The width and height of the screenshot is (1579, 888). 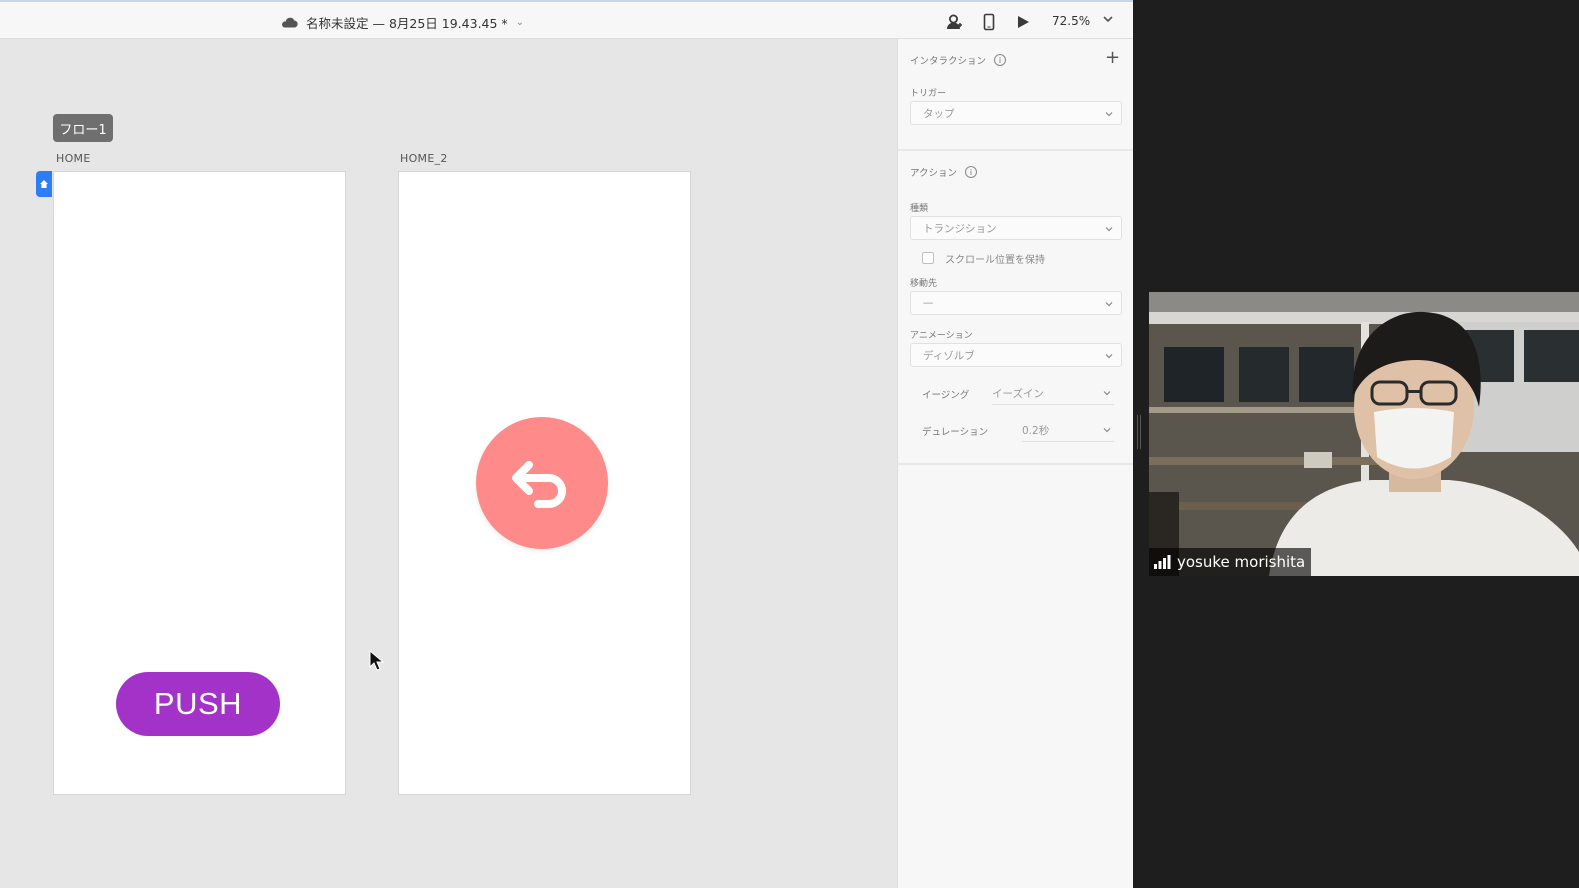 What do you see at coordinates (1016, 113) in the screenshot?
I see `trigger-select: タップ` at bounding box center [1016, 113].